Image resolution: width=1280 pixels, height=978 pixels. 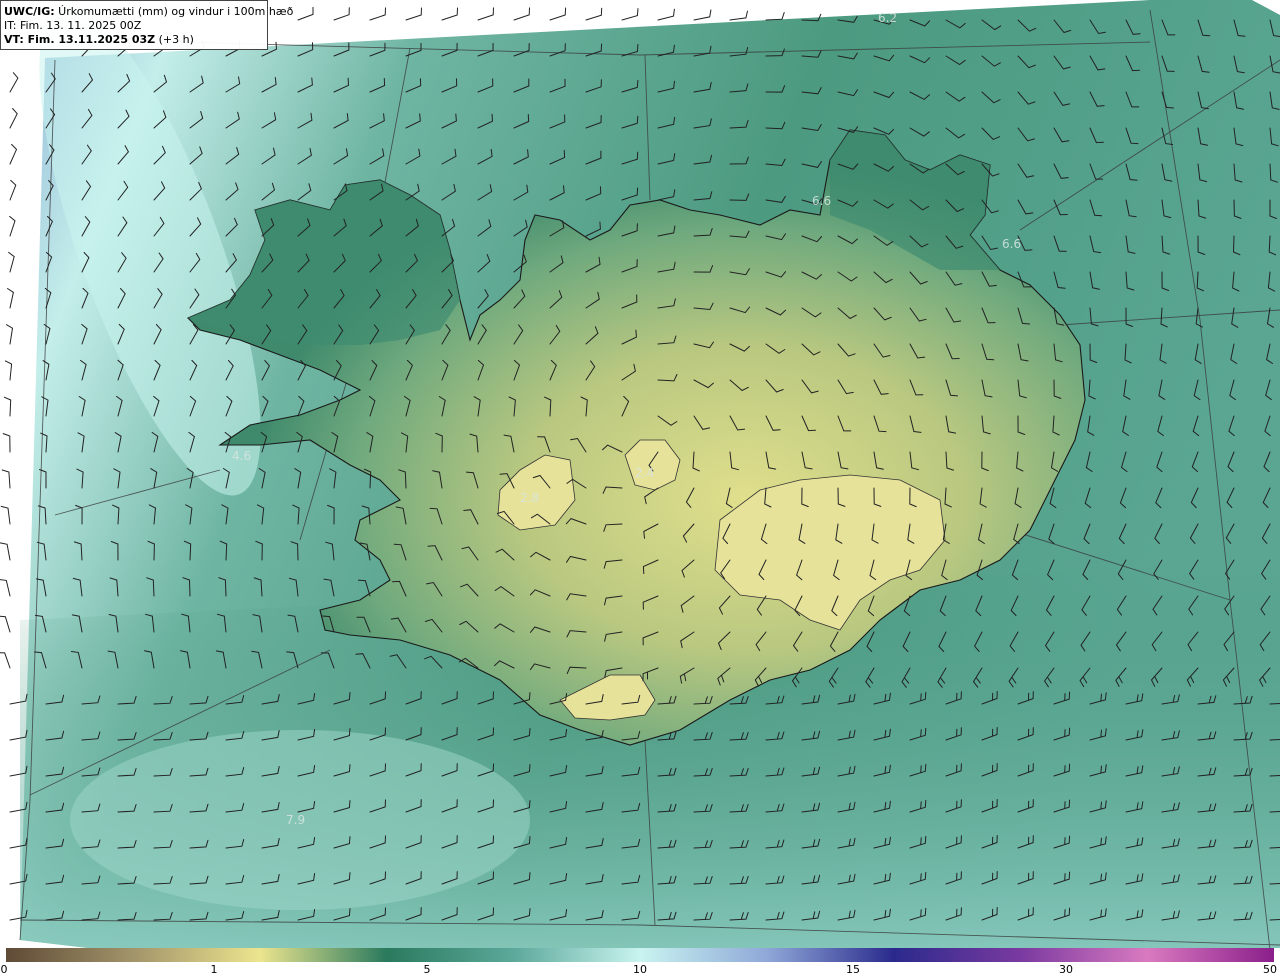 I want to click on color-legend: 0 1 5 10 15 30 50, so click(x=640, y=963).